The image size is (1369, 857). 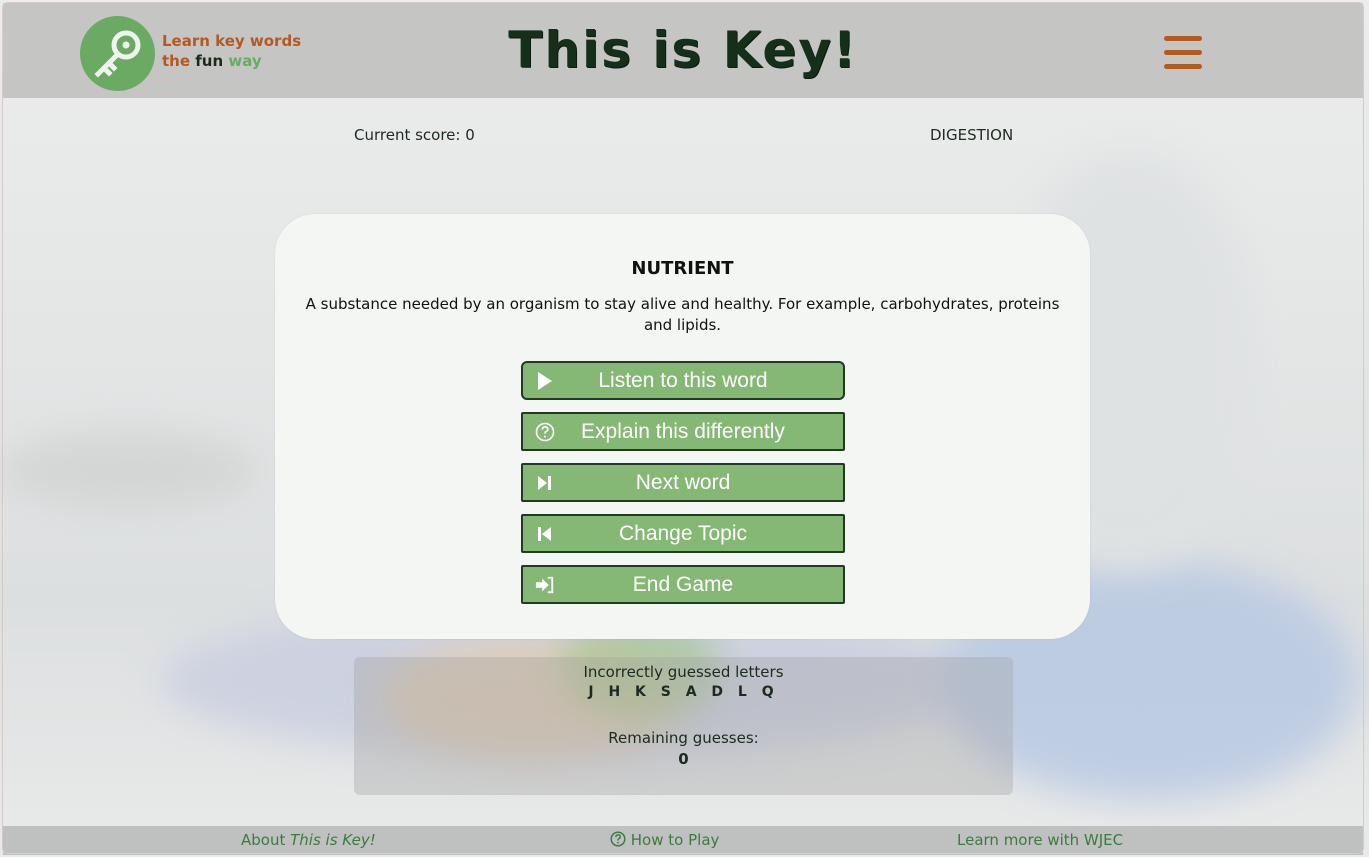 I want to click on current-score: Current score: 0, so click(x=414, y=135).